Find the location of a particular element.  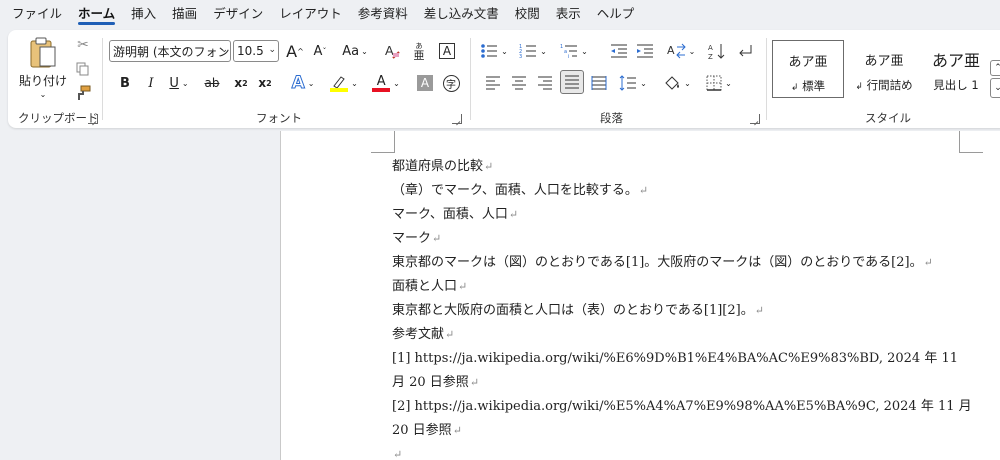

grow-font-button: A ^ is located at coordinates (295, 51).